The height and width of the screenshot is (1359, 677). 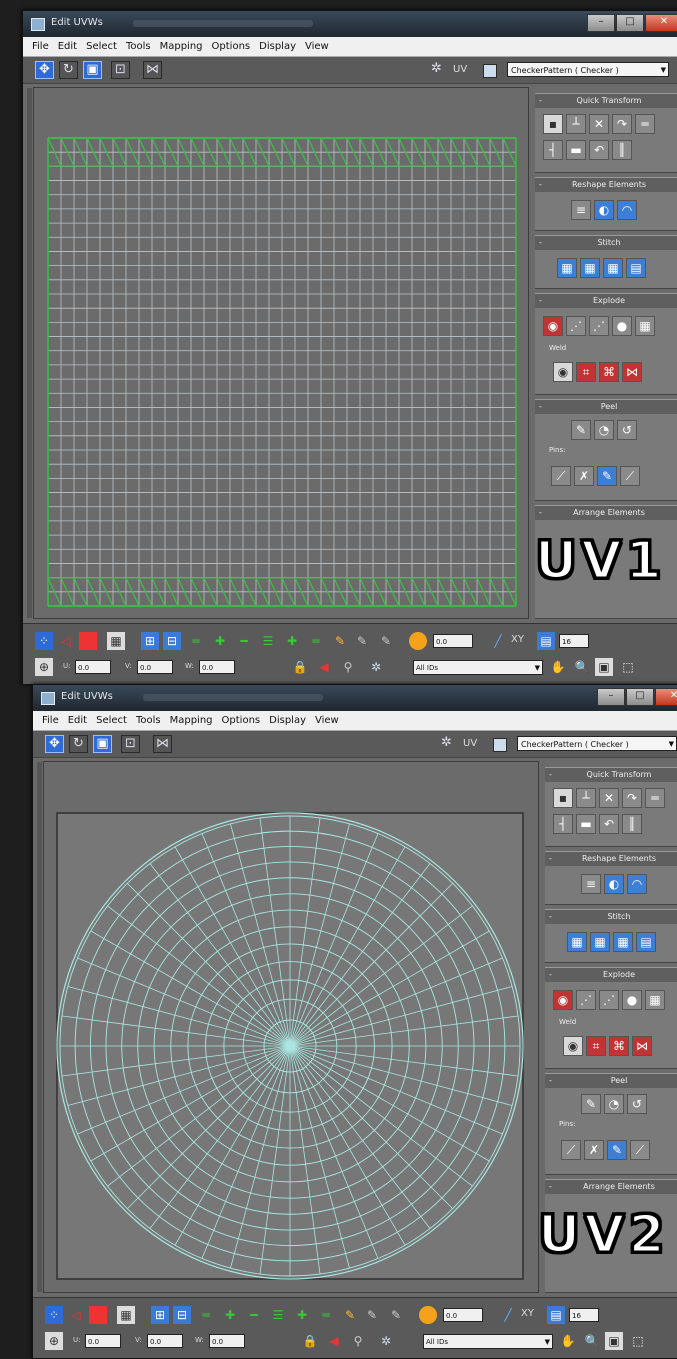 What do you see at coordinates (302, 1315) in the screenshot?
I see `grow-ring-icon: ✚` at bounding box center [302, 1315].